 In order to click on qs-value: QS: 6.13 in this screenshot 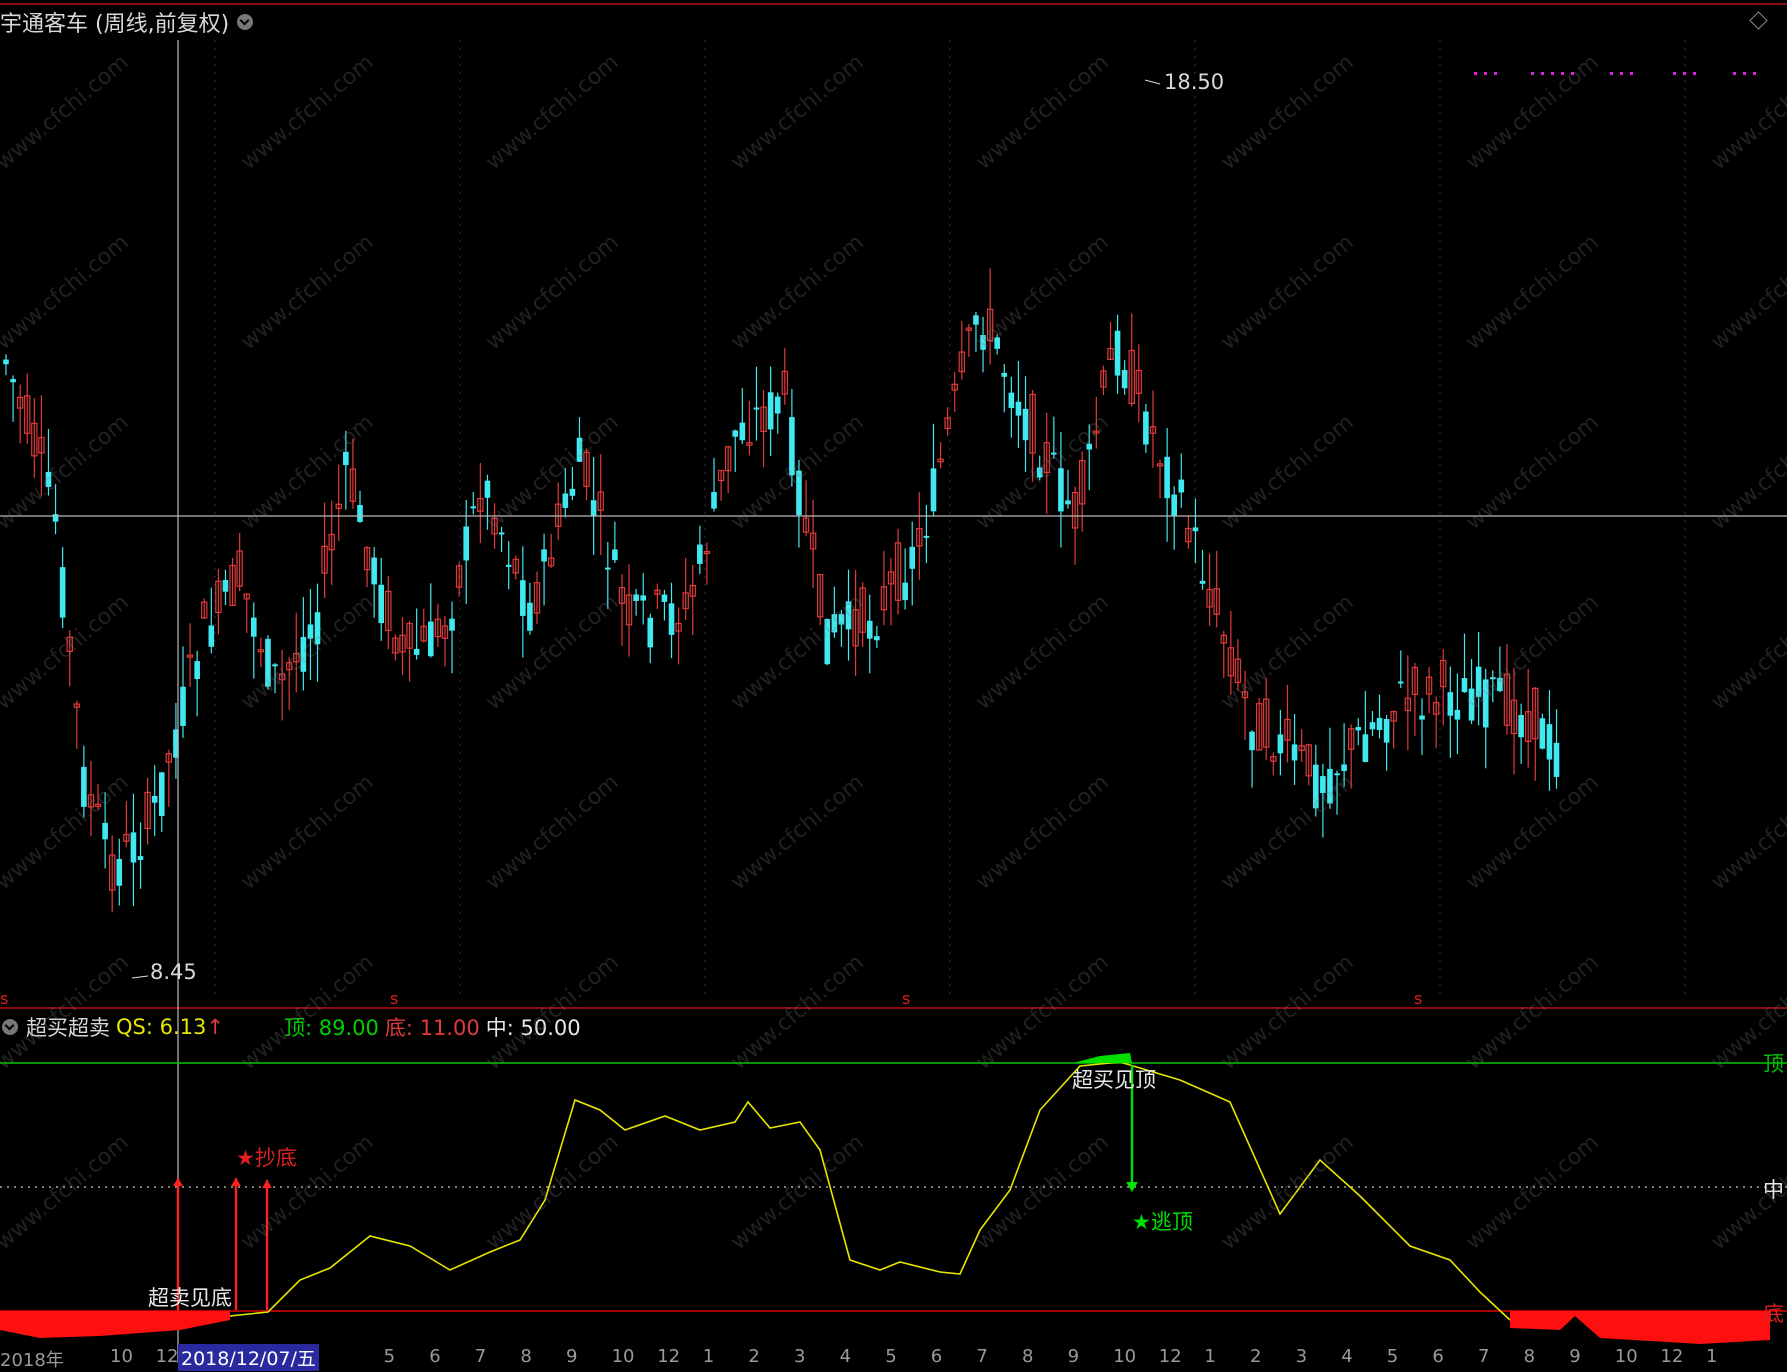, I will do `click(161, 1027)`.